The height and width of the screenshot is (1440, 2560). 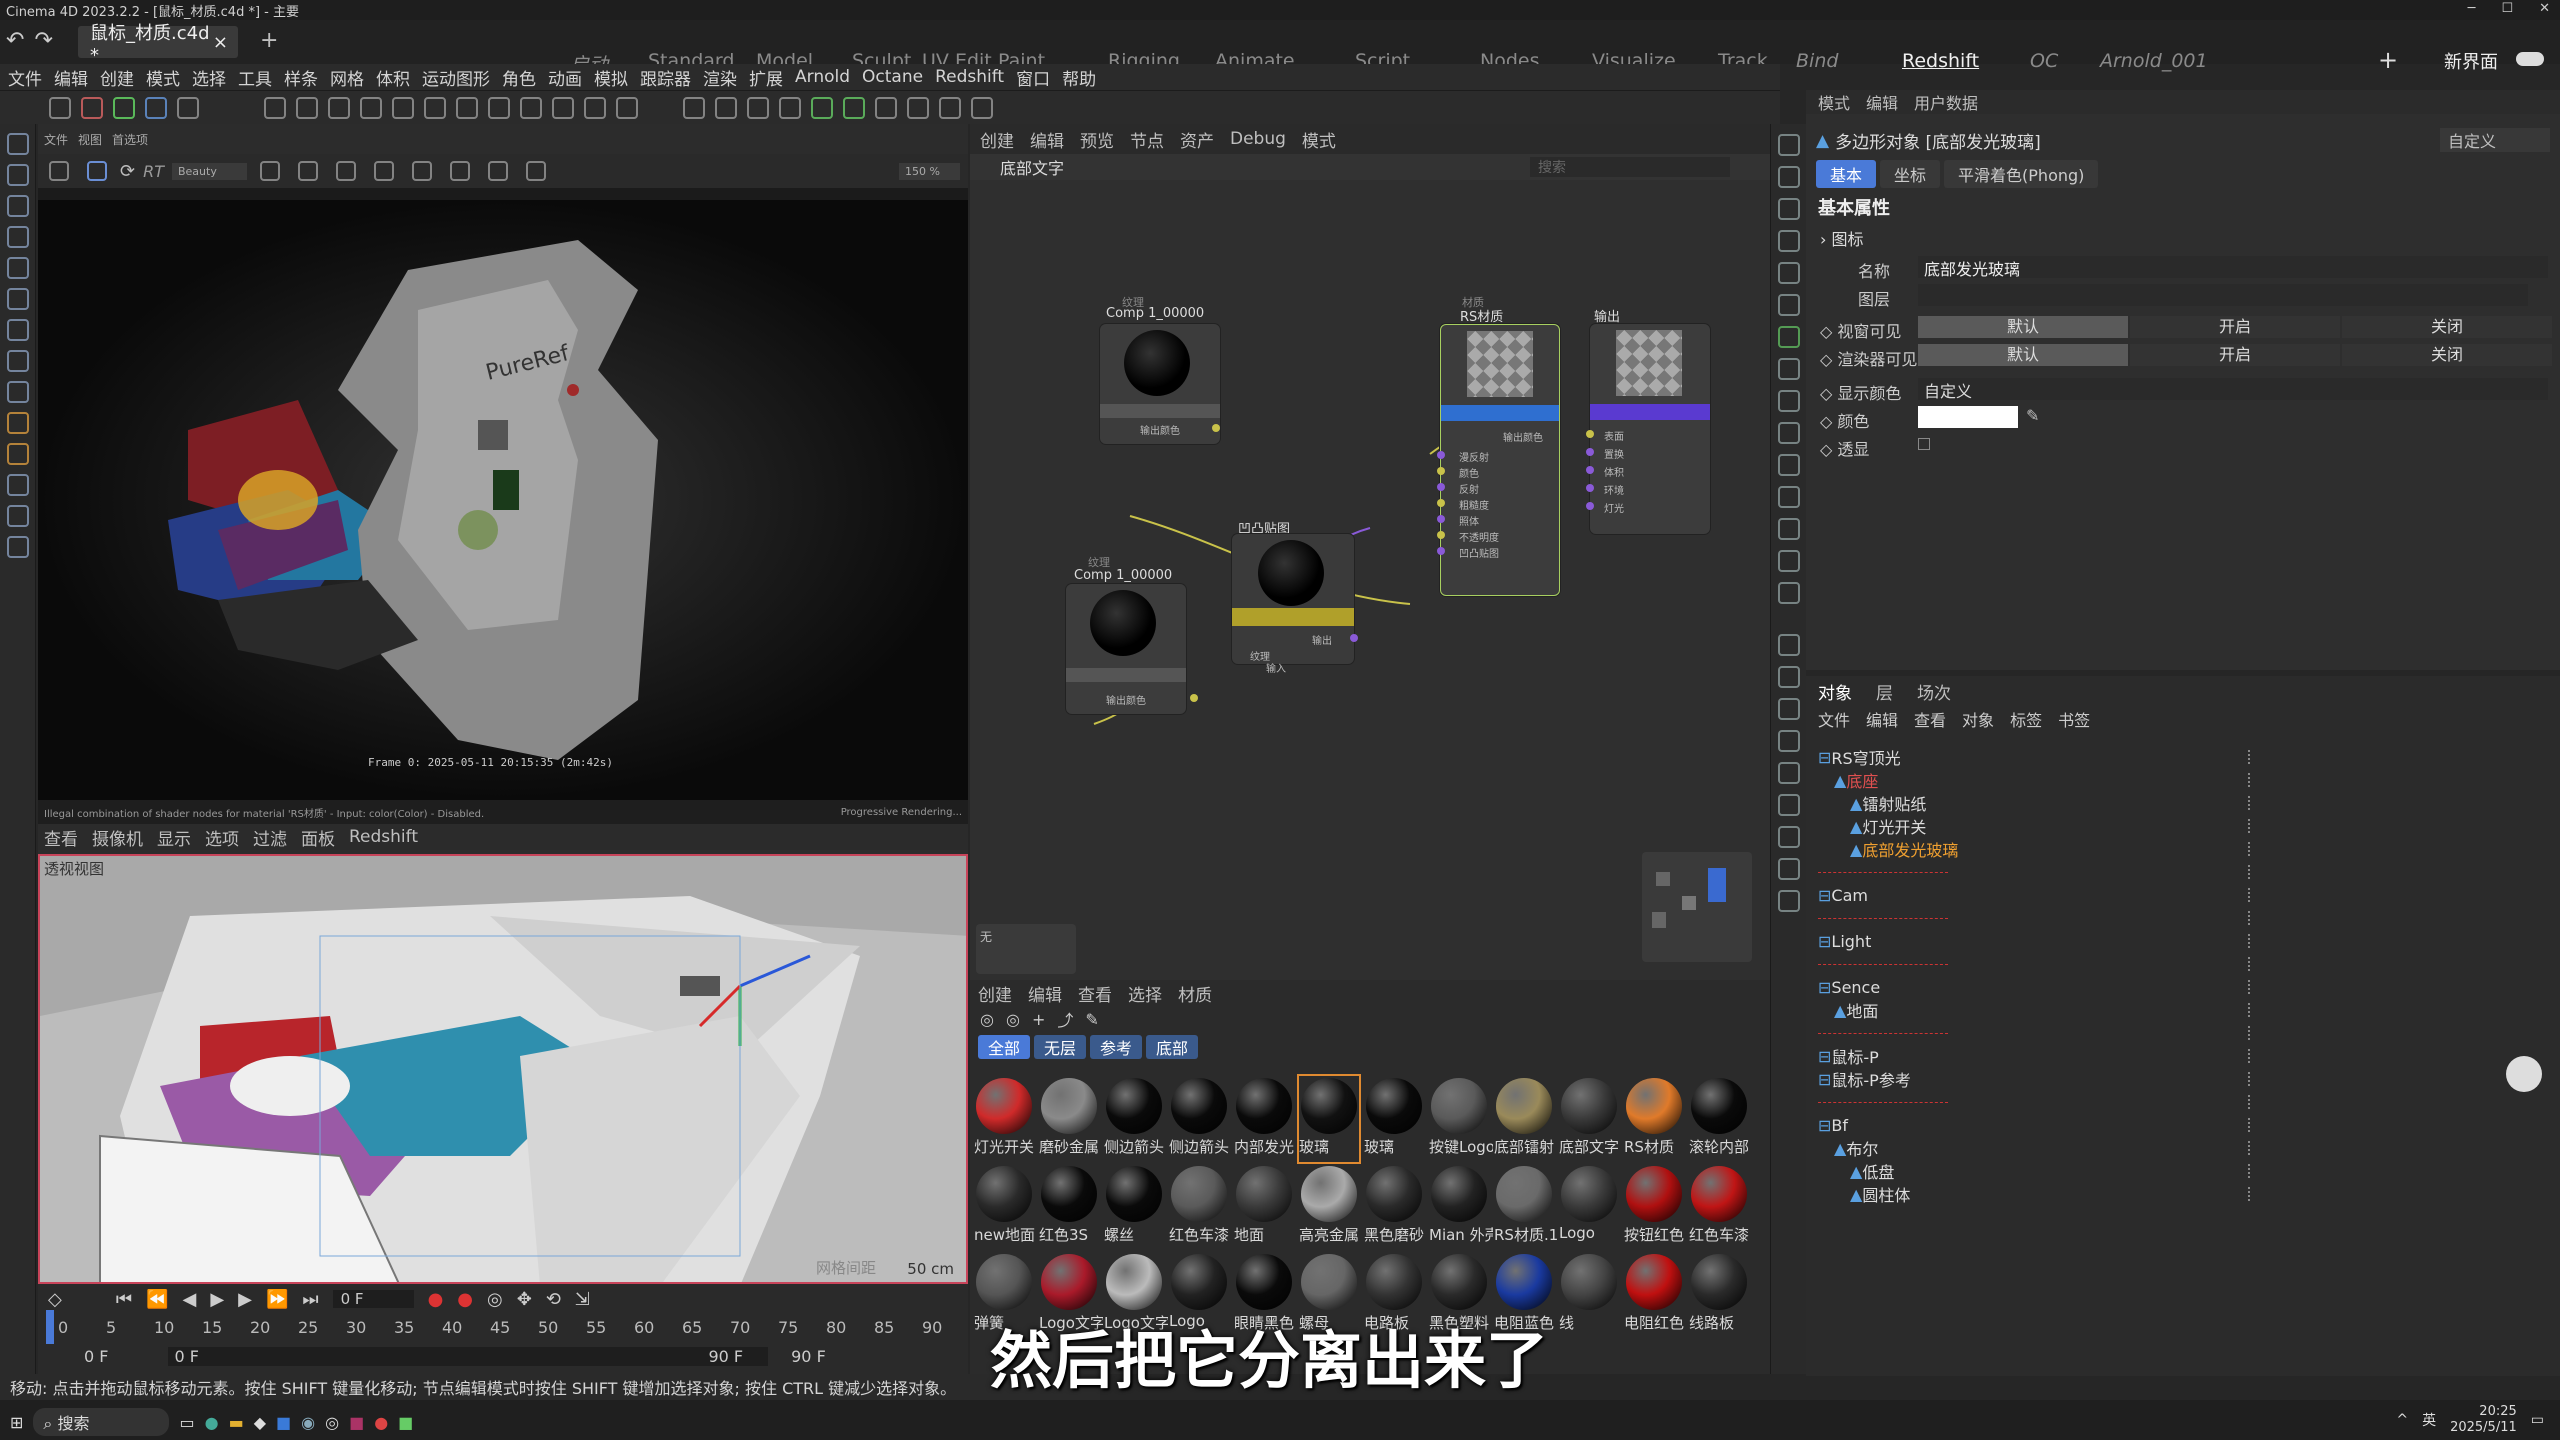 What do you see at coordinates (220, 42) in the screenshot?
I see `doc-tab-close-icon: ×` at bounding box center [220, 42].